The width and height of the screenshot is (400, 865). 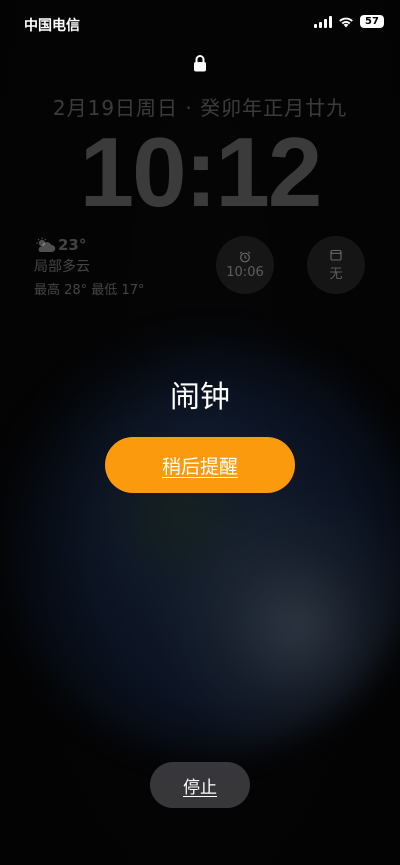 I want to click on calendar-widget: 无, so click(x=336, y=265).